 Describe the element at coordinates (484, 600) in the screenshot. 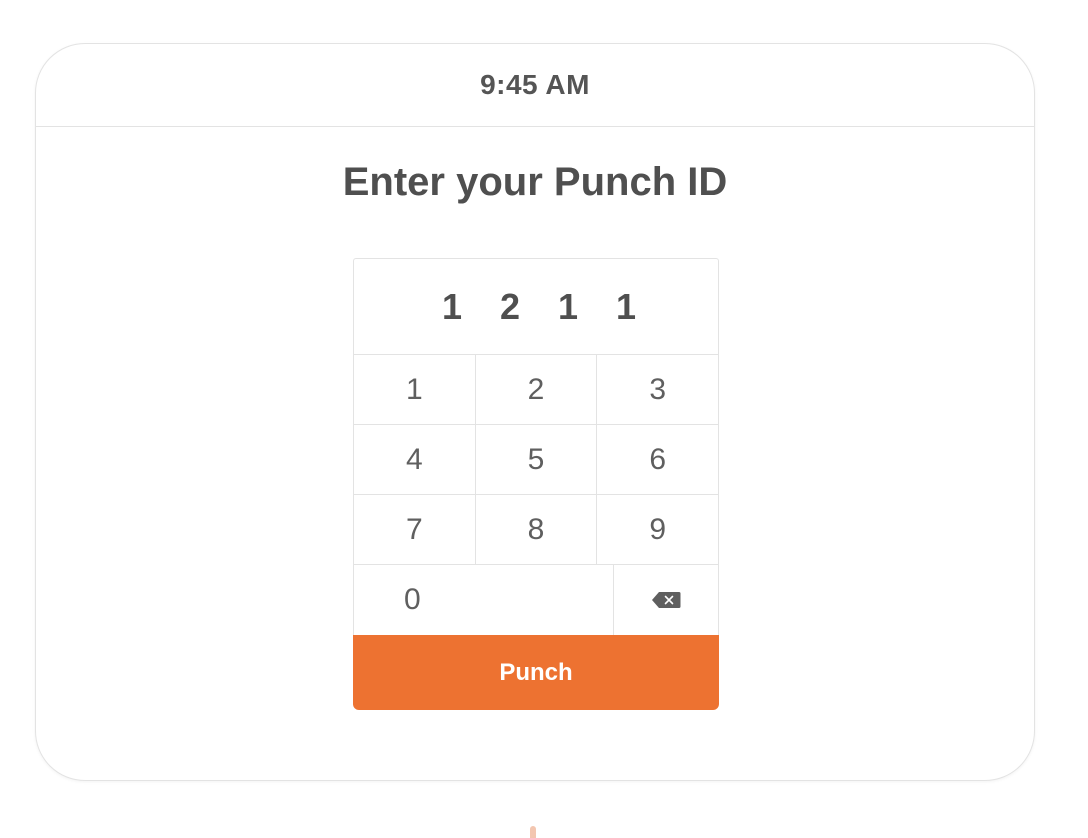

I see `key-0: 0` at that location.